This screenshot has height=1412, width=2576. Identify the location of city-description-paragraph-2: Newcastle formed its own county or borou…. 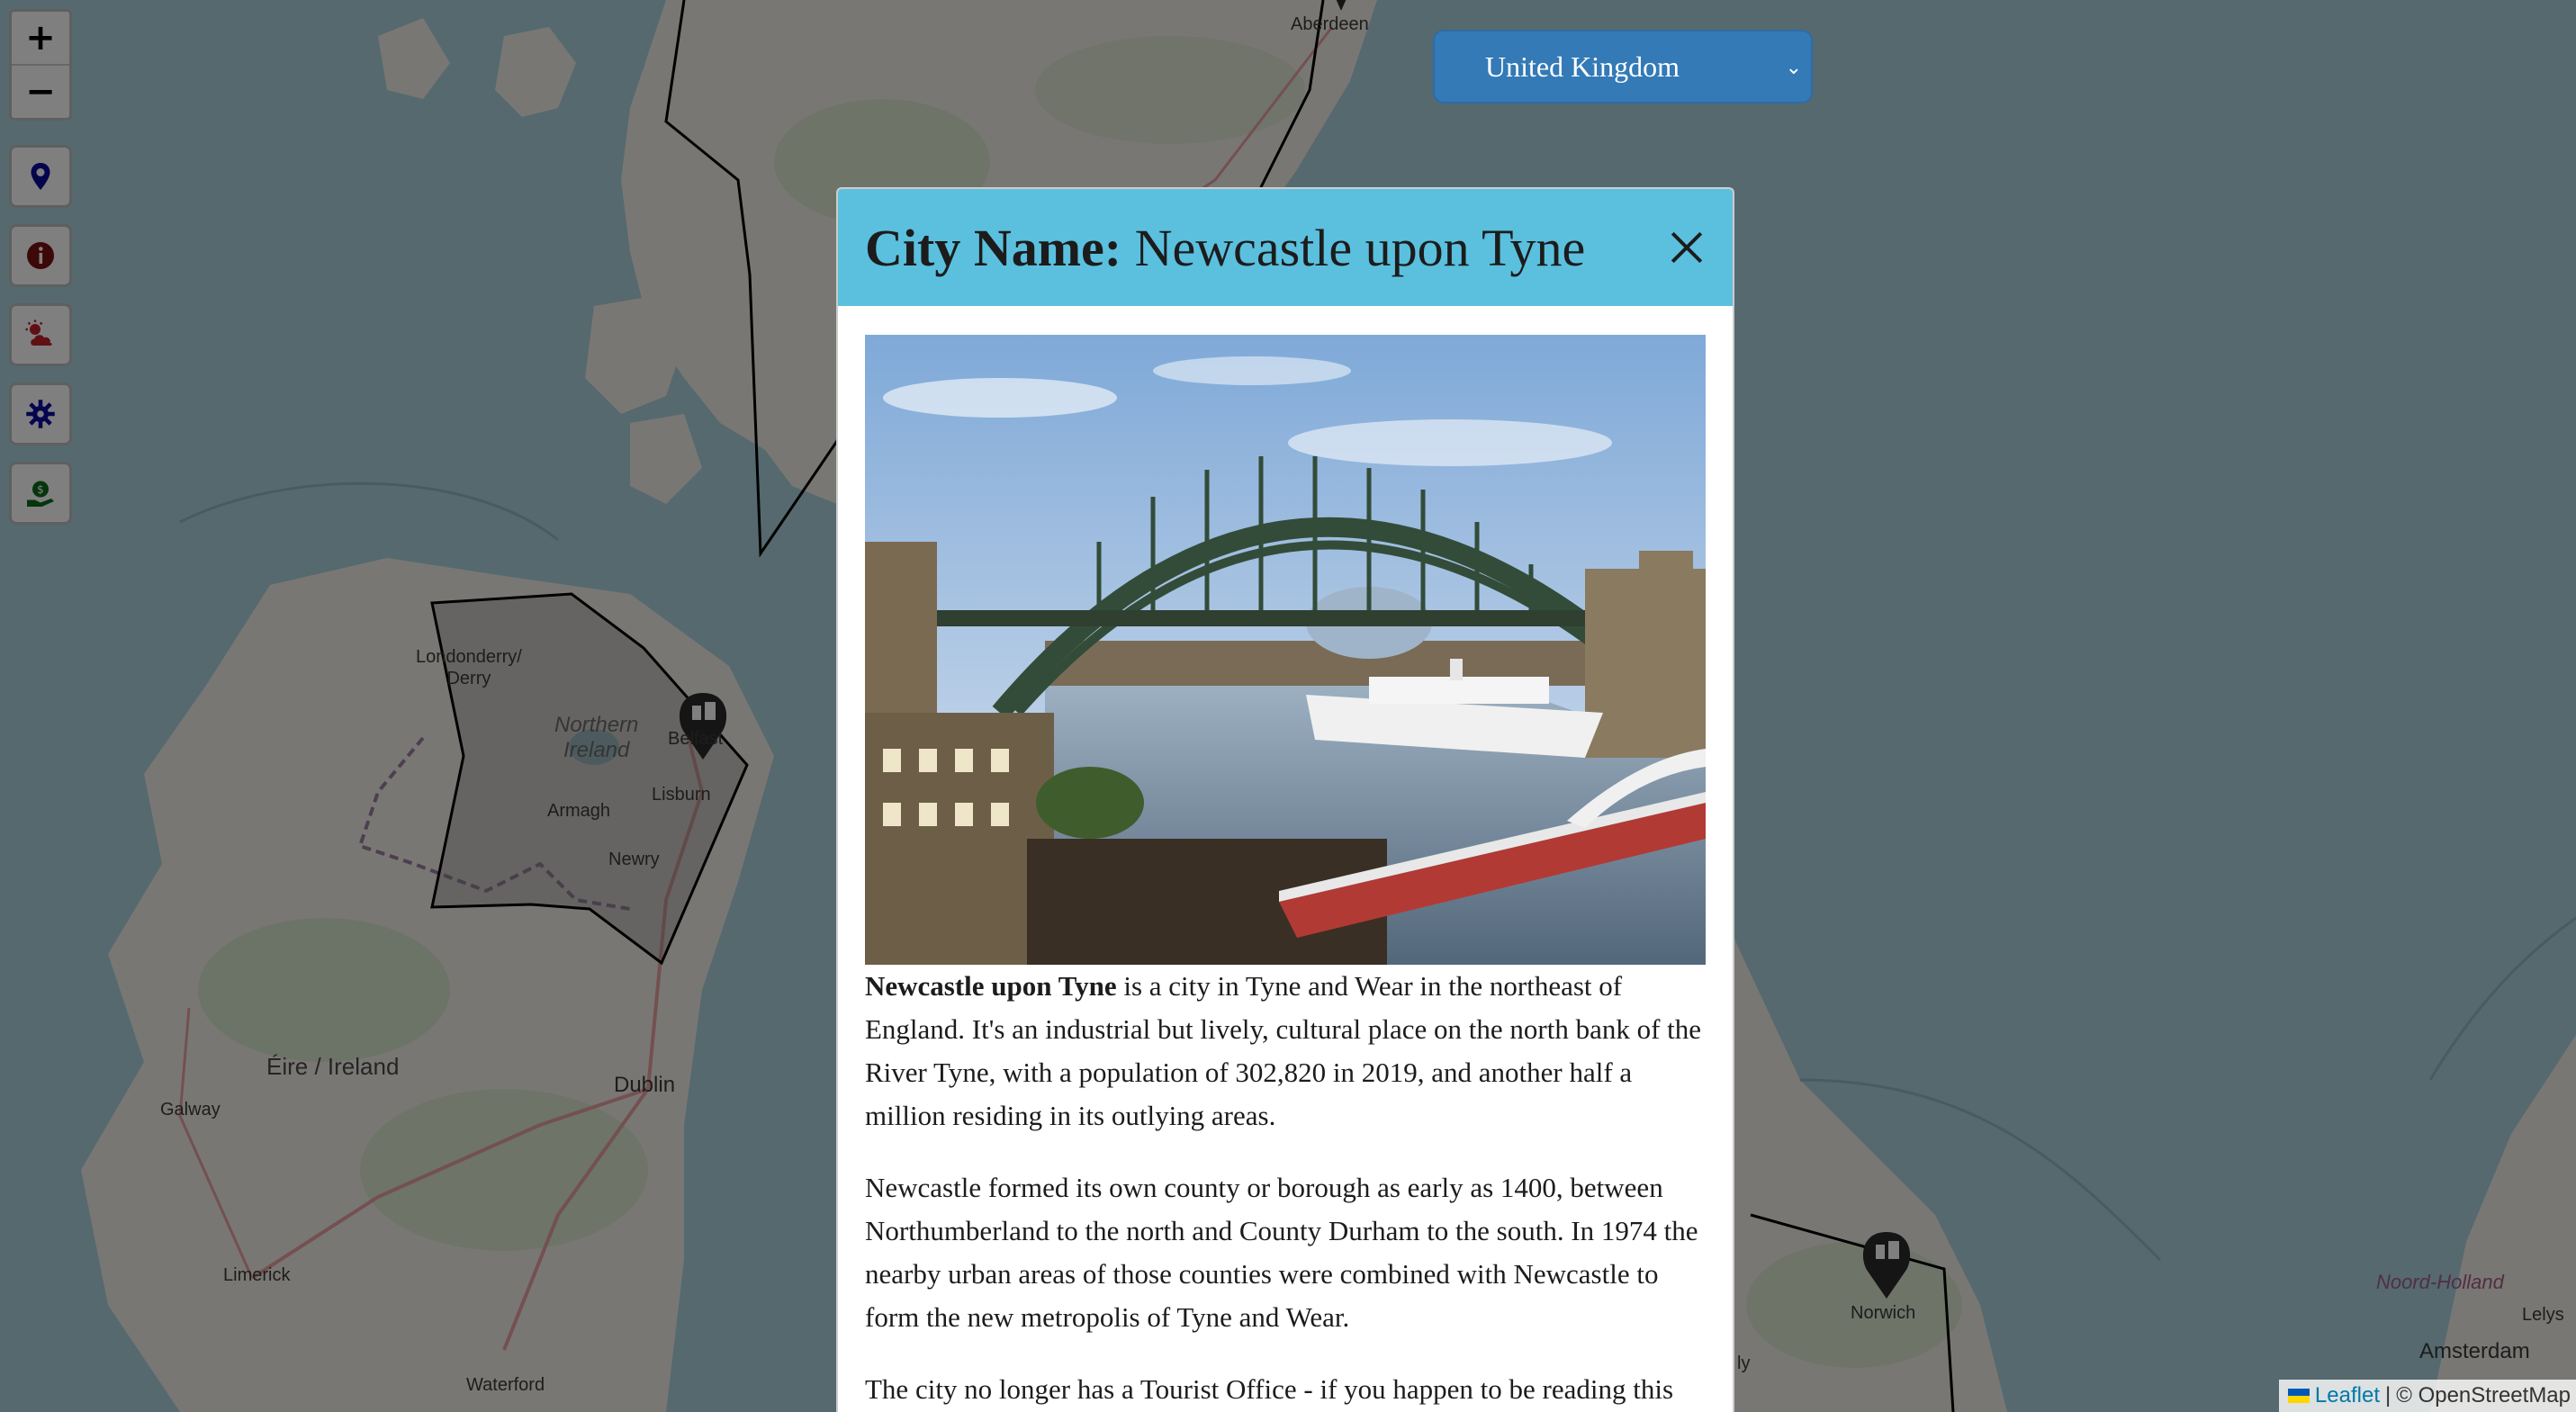
(1281, 1253).